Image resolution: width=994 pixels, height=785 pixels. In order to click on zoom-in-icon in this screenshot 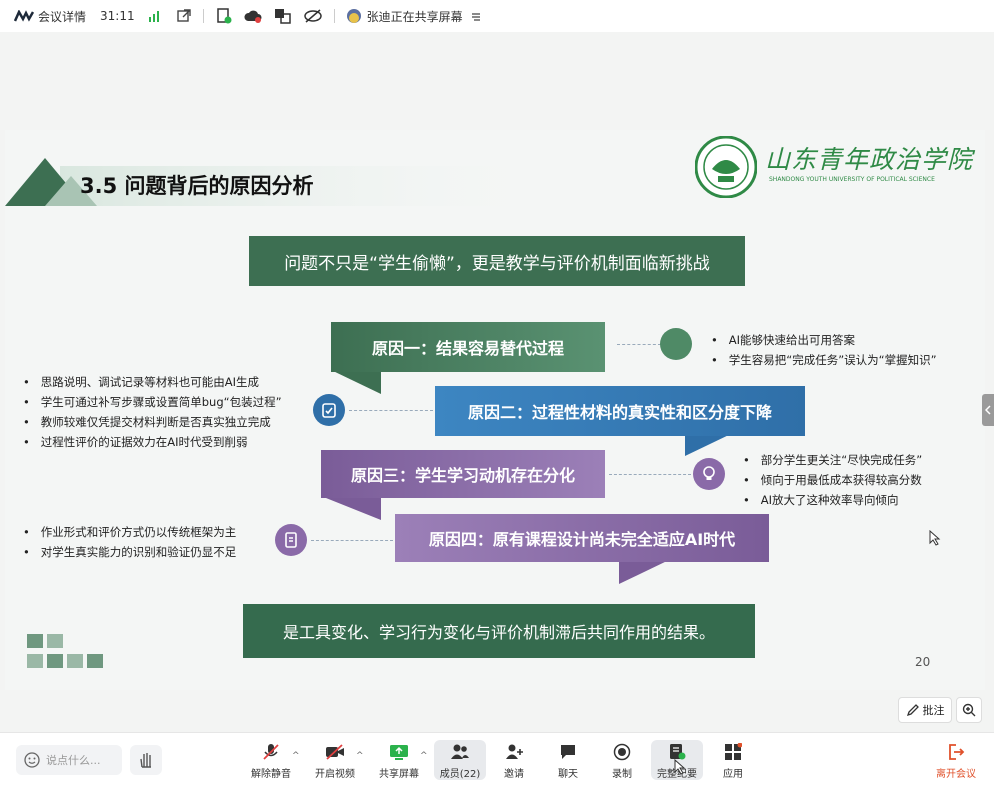, I will do `click(969, 710)`.